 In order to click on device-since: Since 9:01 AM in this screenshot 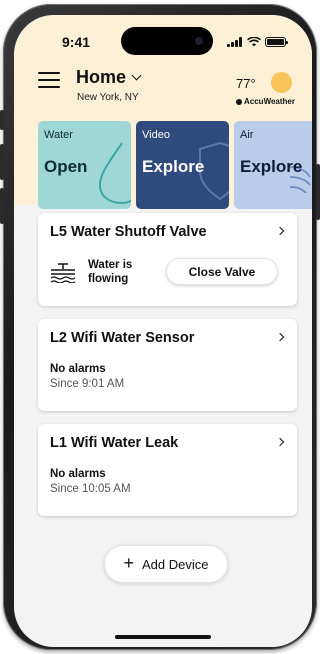, I will do `click(87, 384)`.